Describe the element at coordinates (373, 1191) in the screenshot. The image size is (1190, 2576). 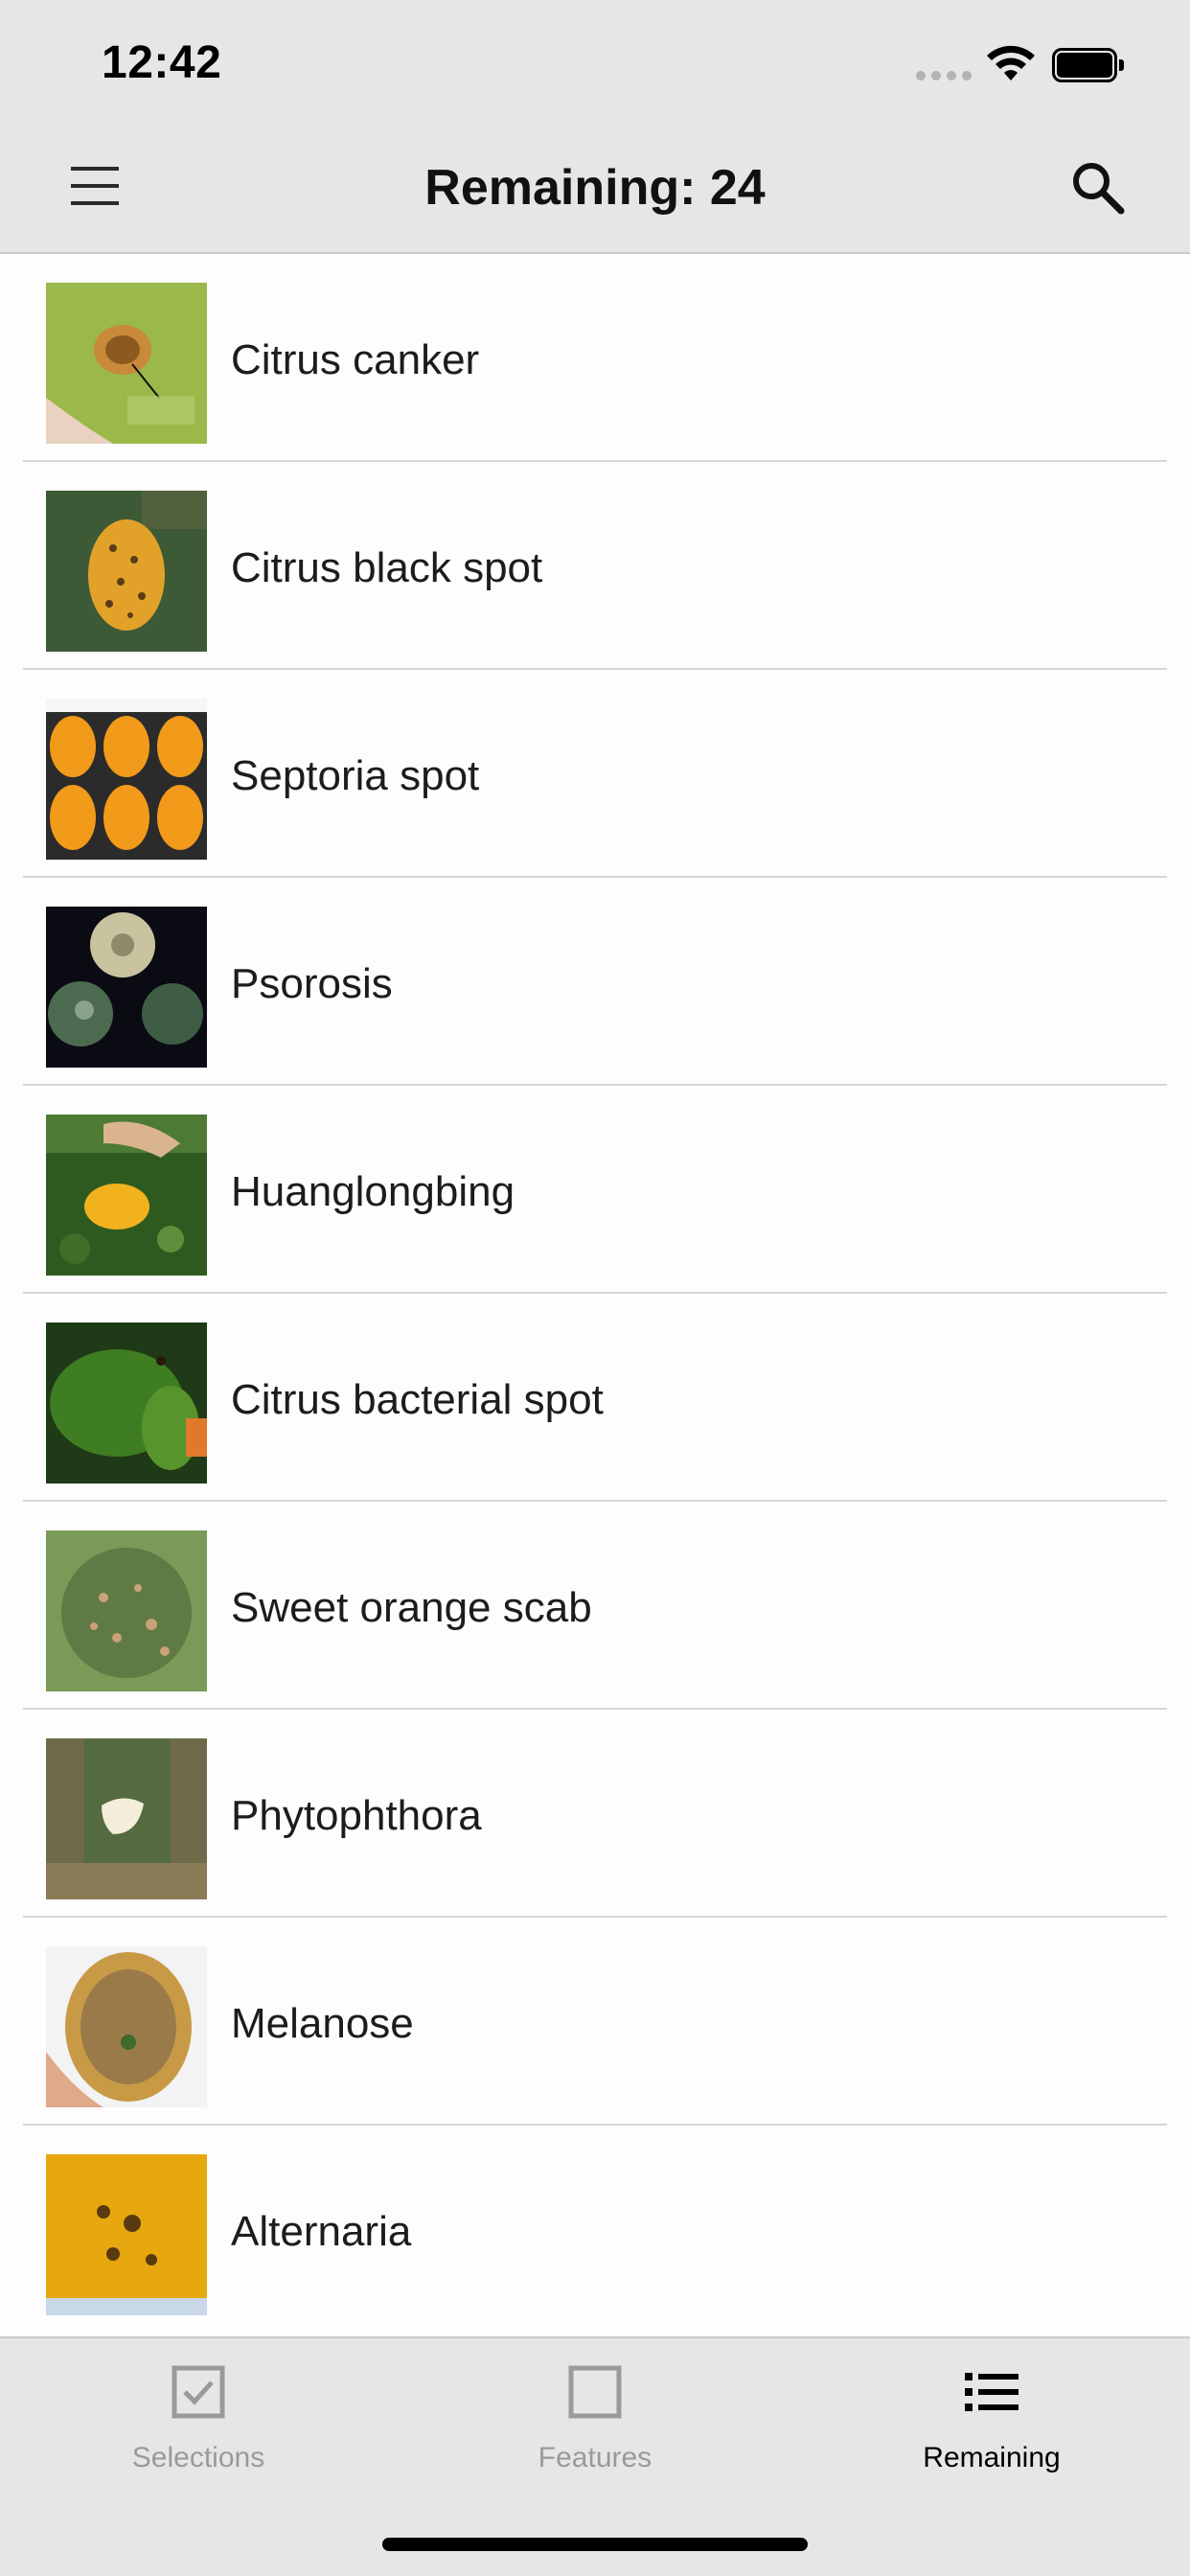
I see `list-item-label: Huanglongbing` at that location.